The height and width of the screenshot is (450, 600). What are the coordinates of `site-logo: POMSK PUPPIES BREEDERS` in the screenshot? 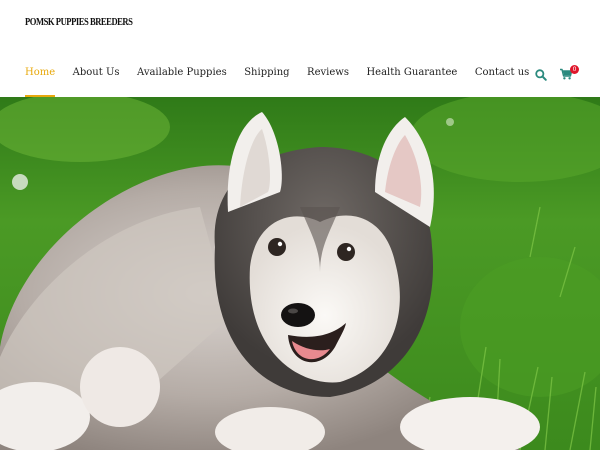 It's located at (79, 22).